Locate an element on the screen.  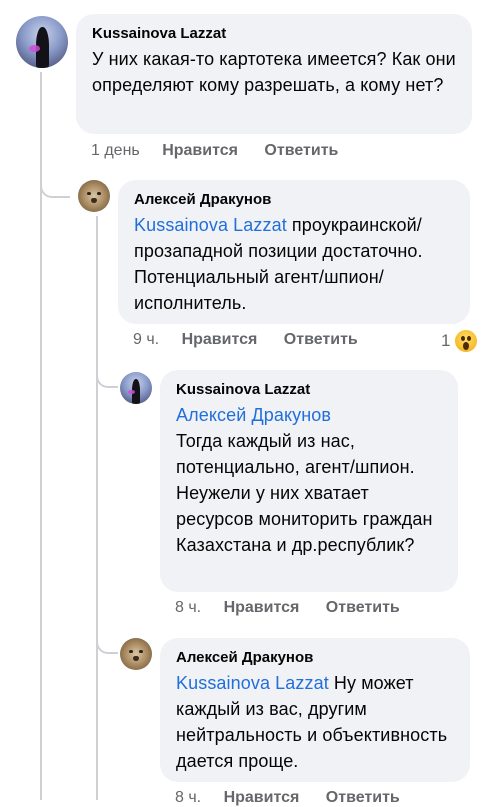
wow-emoji-icon is located at coordinates (466, 341).